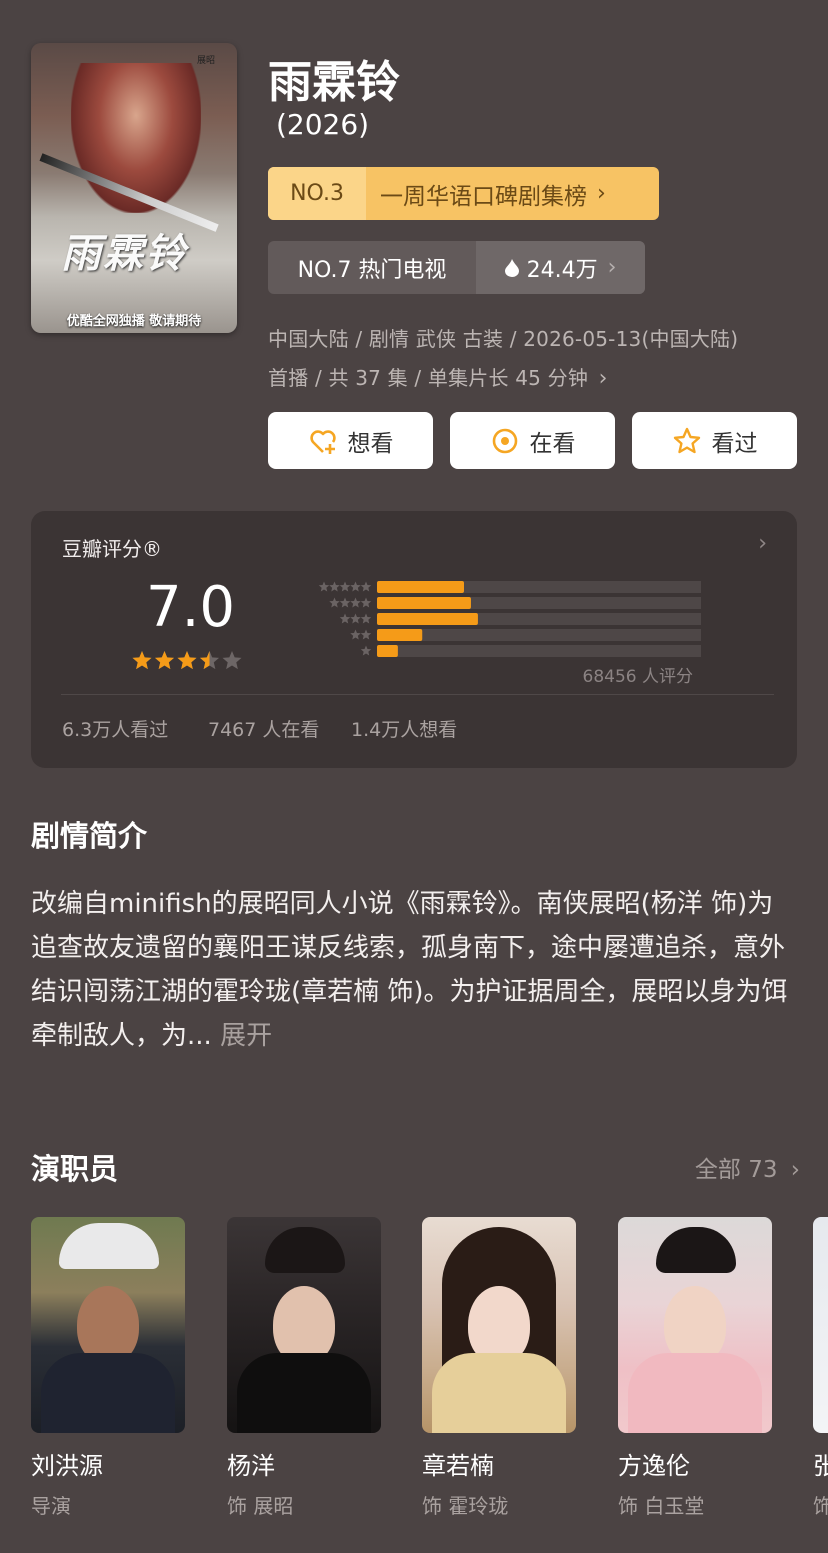 Image resolution: width=828 pixels, height=1553 pixels. Describe the element at coordinates (654, 1466) in the screenshot. I see `cast-name: 方逸伦` at that location.